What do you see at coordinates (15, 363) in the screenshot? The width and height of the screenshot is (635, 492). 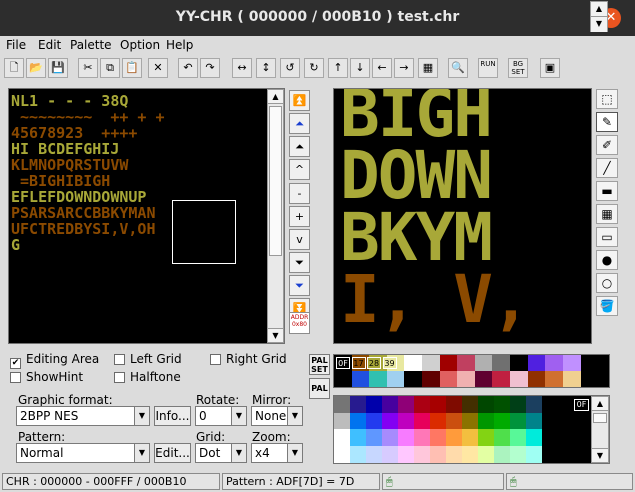 I see `checkbox-box: ✔` at bounding box center [15, 363].